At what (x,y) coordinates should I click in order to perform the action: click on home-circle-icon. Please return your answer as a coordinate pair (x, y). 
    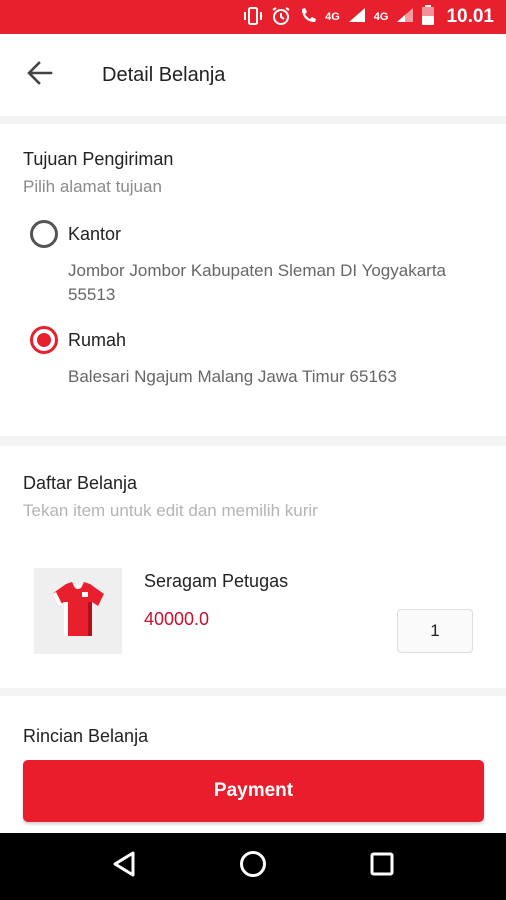
    Looking at the image, I should click on (253, 866).